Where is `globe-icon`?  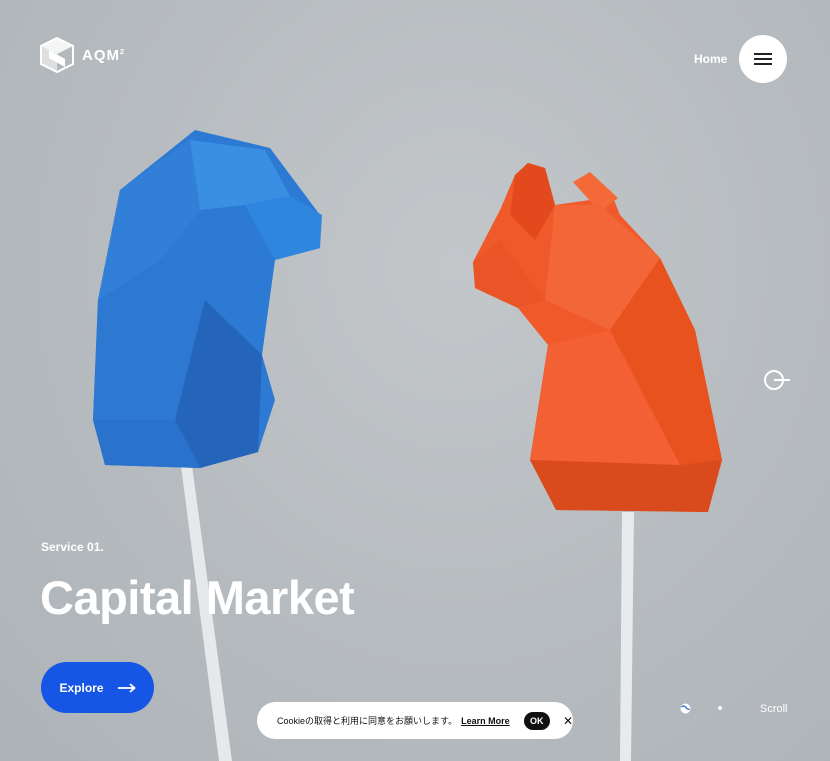 globe-icon is located at coordinates (685, 708).